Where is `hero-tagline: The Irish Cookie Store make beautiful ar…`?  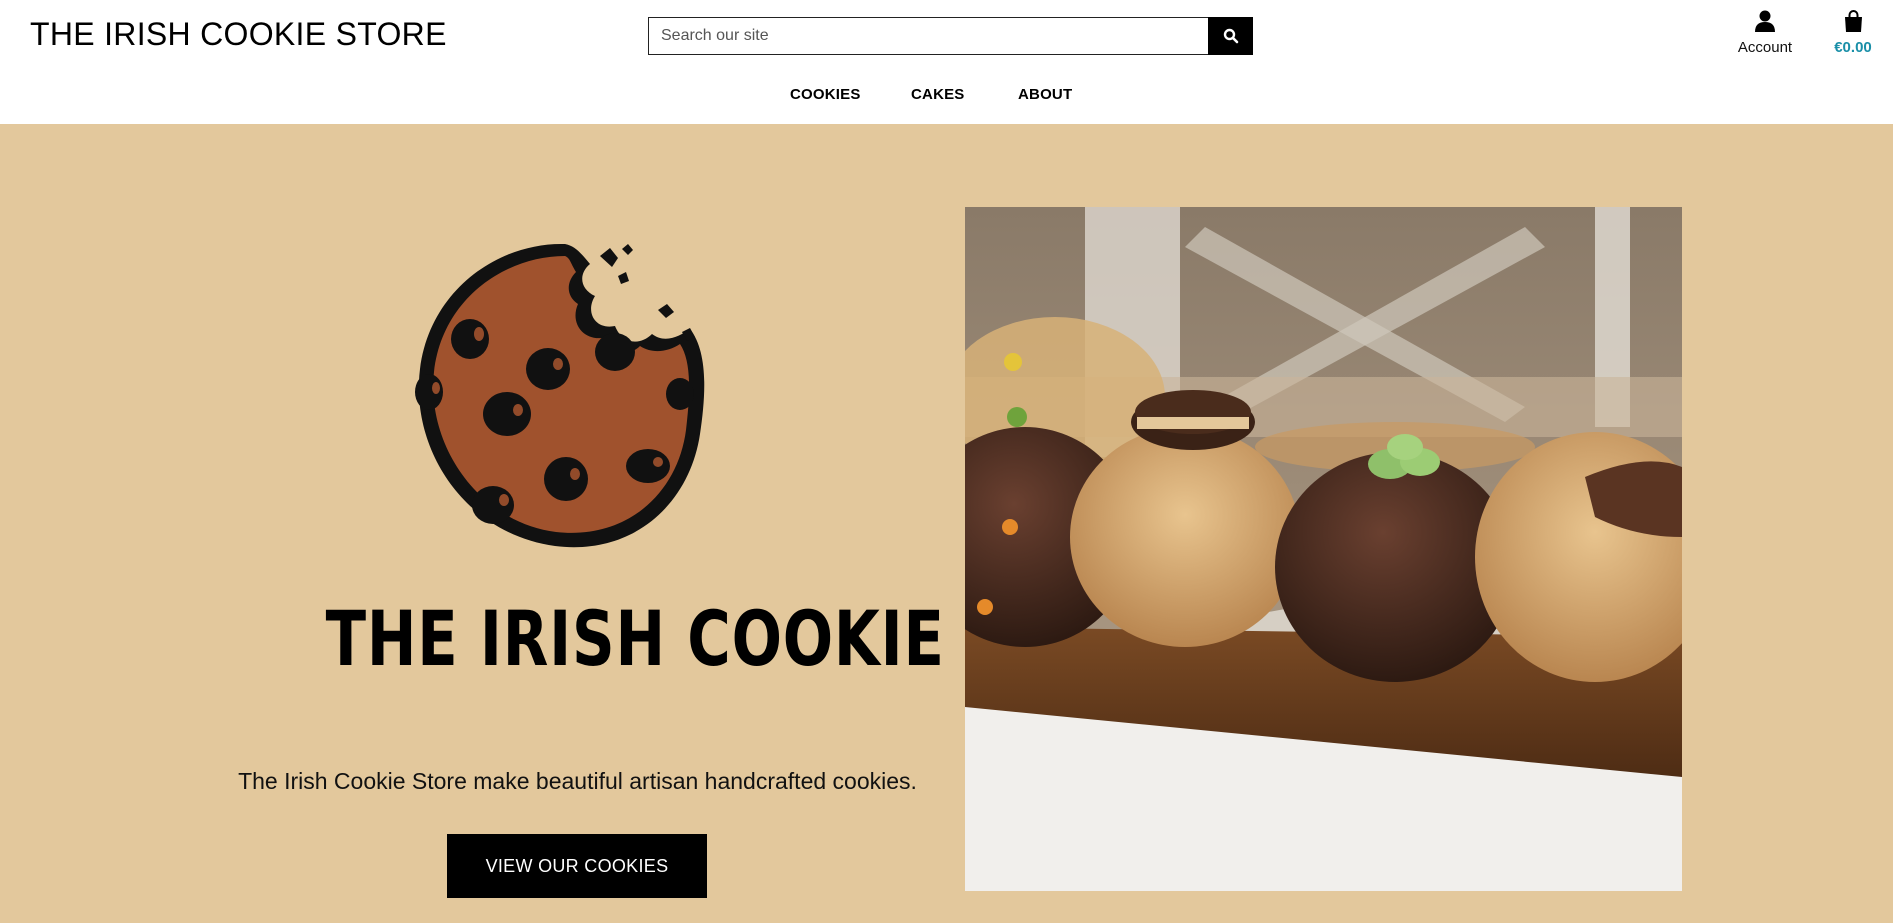
hero-tagline: The Irish Cookie Store make beautiful ar… is located at coordinates (577, 781).